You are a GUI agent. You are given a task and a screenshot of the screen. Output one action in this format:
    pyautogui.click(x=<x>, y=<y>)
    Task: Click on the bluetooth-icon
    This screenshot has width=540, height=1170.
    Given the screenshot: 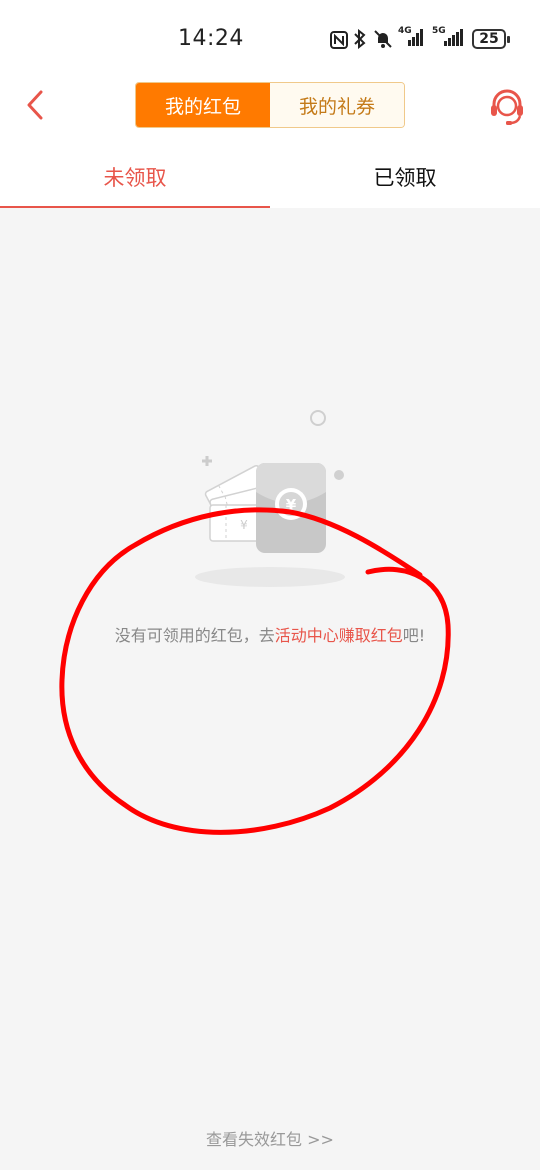 What is the action you would take?
    pyautogui.click(x=360, y=39)
    